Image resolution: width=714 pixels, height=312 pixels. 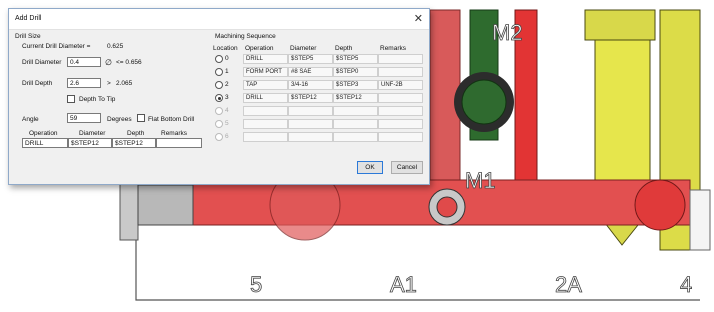 What do you see at coordinates (109, 83) in the screenshot?
I see `greater-than-icon: >` at bounding box center [109, 83].